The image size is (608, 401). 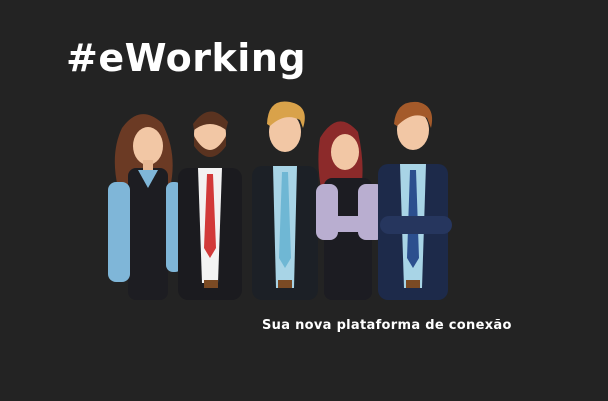 I want to click on person-man-right, so click(x=415, y=200).